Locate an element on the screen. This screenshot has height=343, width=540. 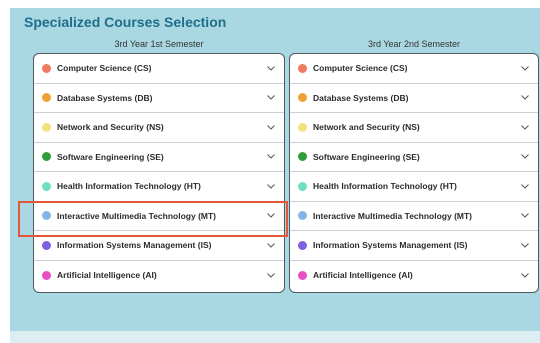
semester-1-heading: 3rd Year 1st Semester is located at coordinates (159, 44).